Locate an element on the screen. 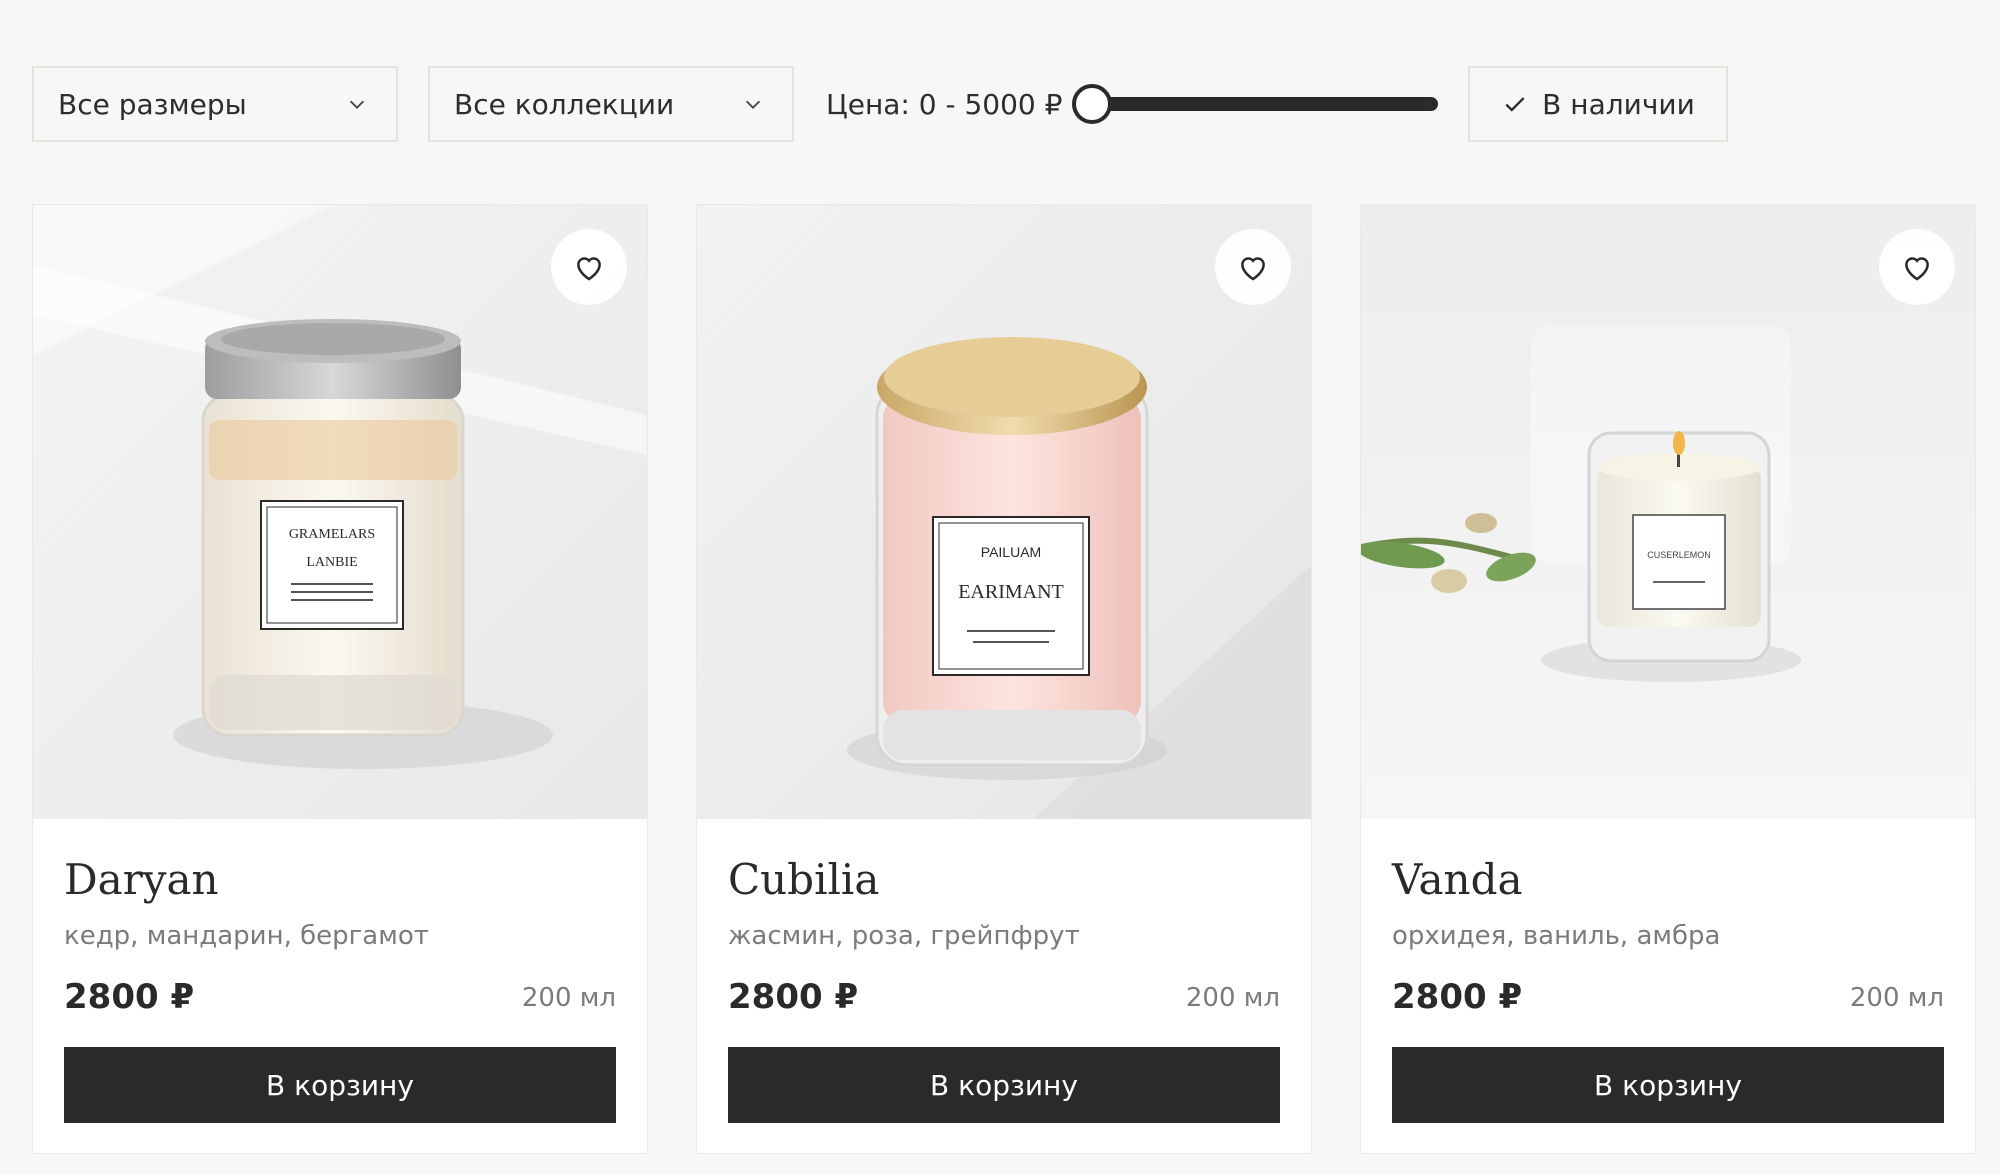 This screenshot has width=2000, height=1174. jar-label-name: CUSERLEMON is located at coordinates (1679, 555).